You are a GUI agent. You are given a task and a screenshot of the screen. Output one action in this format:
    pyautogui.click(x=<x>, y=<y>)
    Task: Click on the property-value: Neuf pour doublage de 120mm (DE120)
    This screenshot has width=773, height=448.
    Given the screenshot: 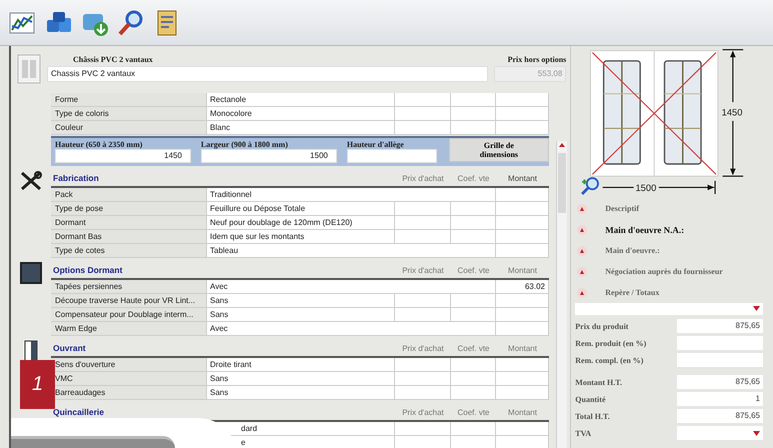 What is the action you would take?
    pyautogui.click(x=301, y=223)
    